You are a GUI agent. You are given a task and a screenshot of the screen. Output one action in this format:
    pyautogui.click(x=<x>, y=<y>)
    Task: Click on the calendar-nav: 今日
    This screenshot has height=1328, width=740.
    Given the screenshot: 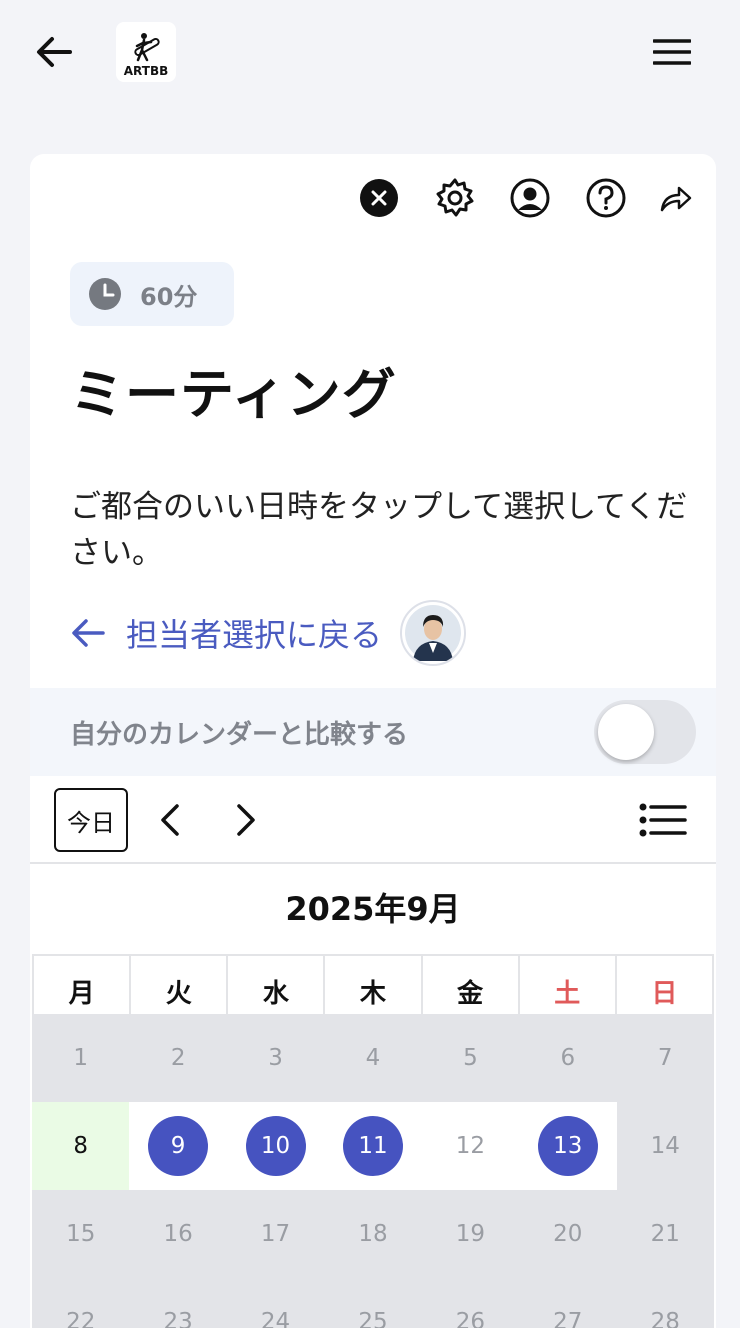 What is the action you would take?
    pyautogui.click(x=373, y=820)
    